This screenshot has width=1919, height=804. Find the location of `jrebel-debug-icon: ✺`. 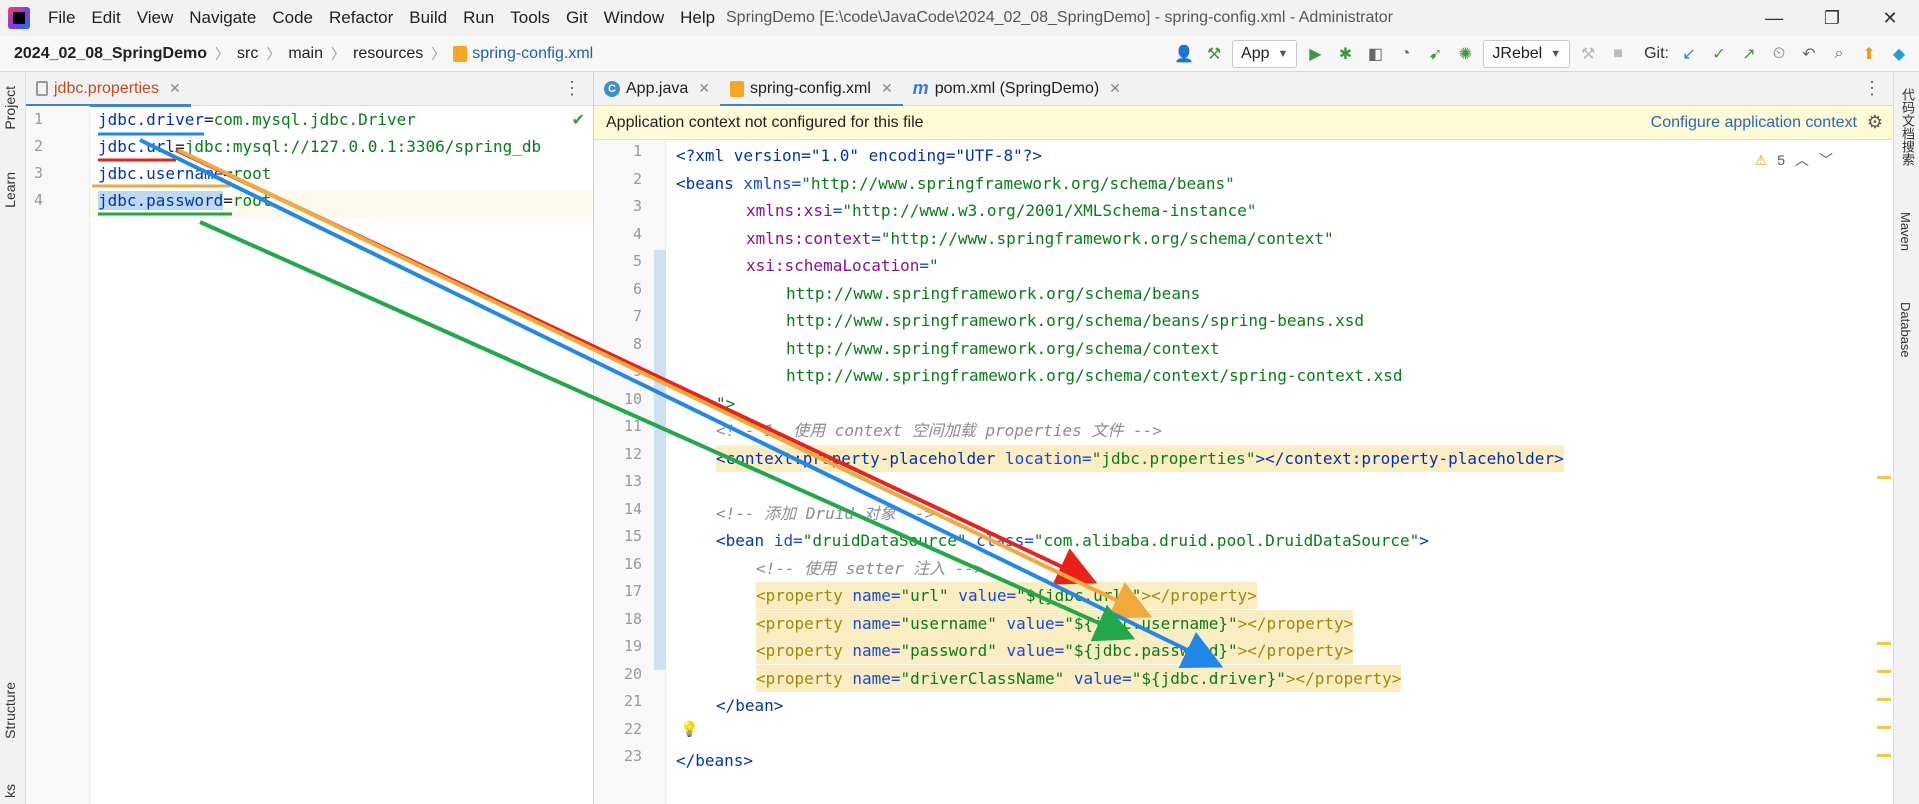

jrebel-debug-icon: ✺ is located at coordinates (1465, 54).